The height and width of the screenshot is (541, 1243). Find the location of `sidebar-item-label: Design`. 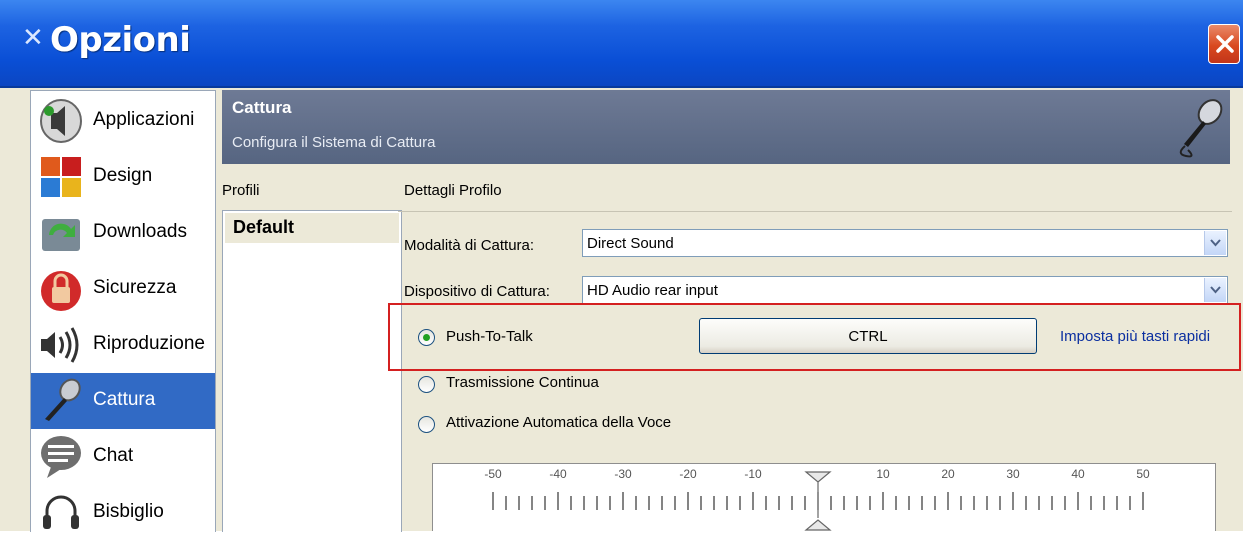

sidebar-item-label: Design is located at coordinates (123, 175).